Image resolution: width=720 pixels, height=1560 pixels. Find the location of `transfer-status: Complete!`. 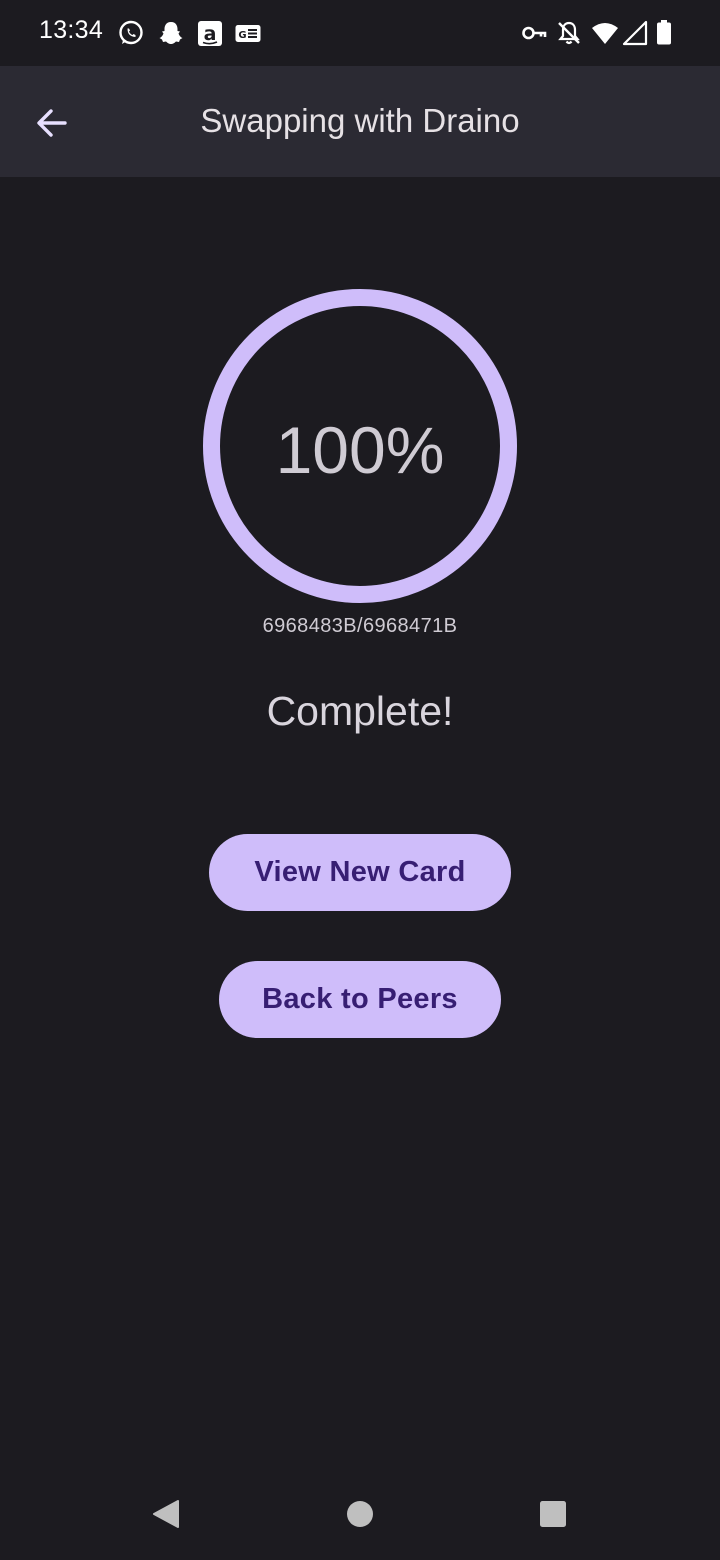

transfer-status: Complete! is located at coordinates (360, 711).